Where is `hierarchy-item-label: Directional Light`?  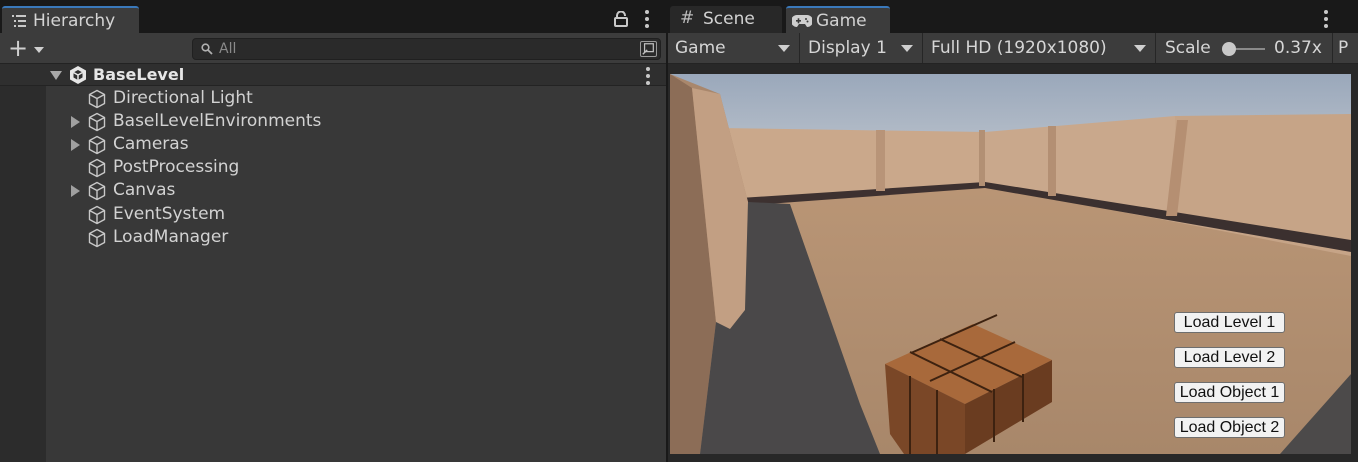
hierarchy-item-label: Directional Light is located at coordinates (183, 98).